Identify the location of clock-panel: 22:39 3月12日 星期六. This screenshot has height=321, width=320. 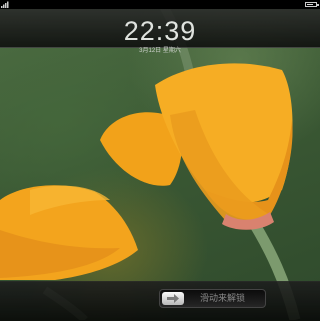
(160, 31).